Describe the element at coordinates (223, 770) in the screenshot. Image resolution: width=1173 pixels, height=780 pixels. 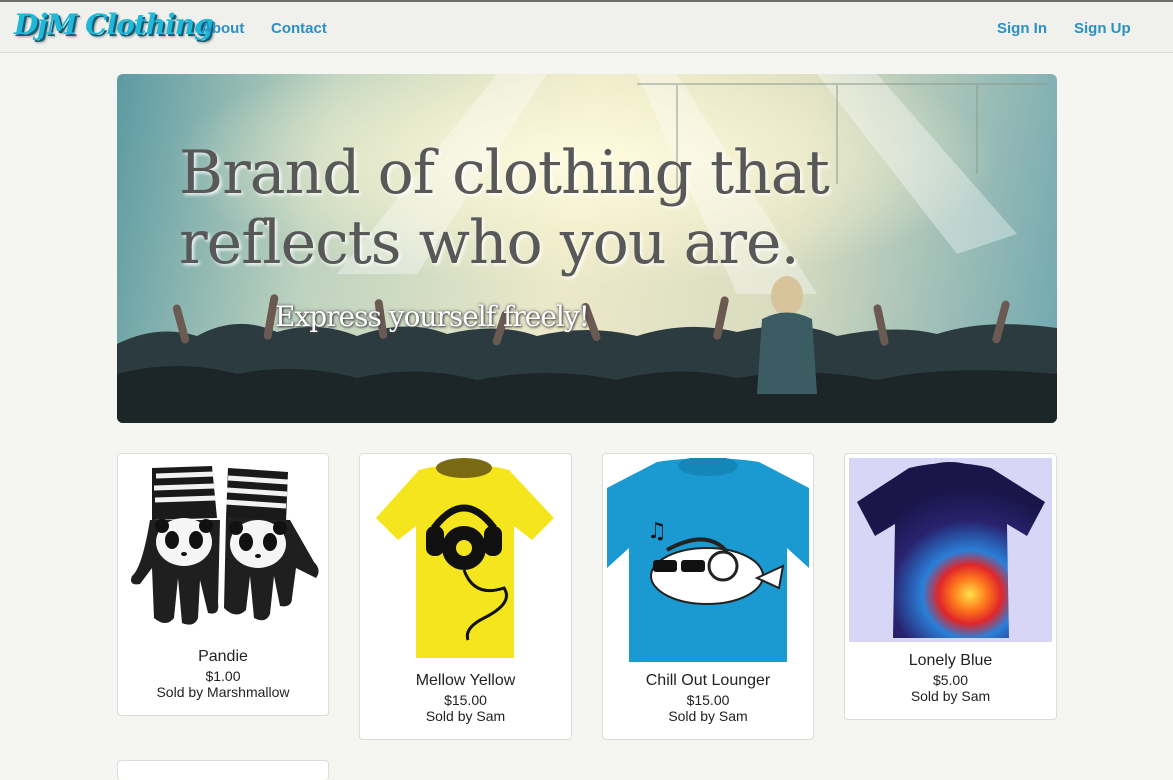
I see `product-card` at that location.